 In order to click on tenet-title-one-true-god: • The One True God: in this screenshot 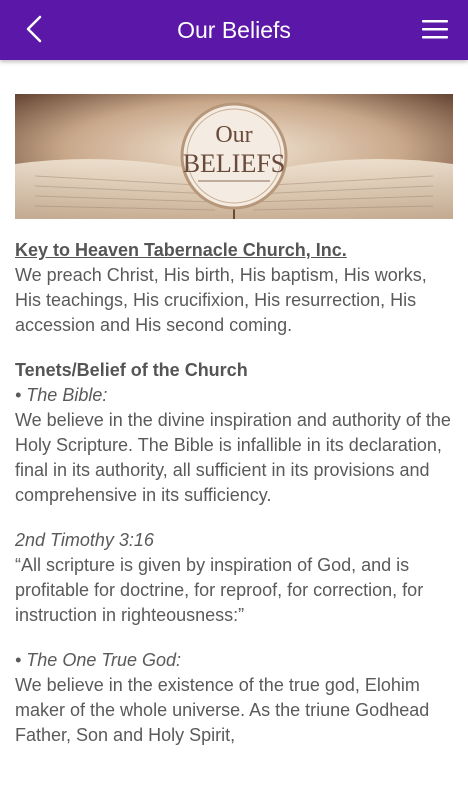, I will do `click(98, 660)`.